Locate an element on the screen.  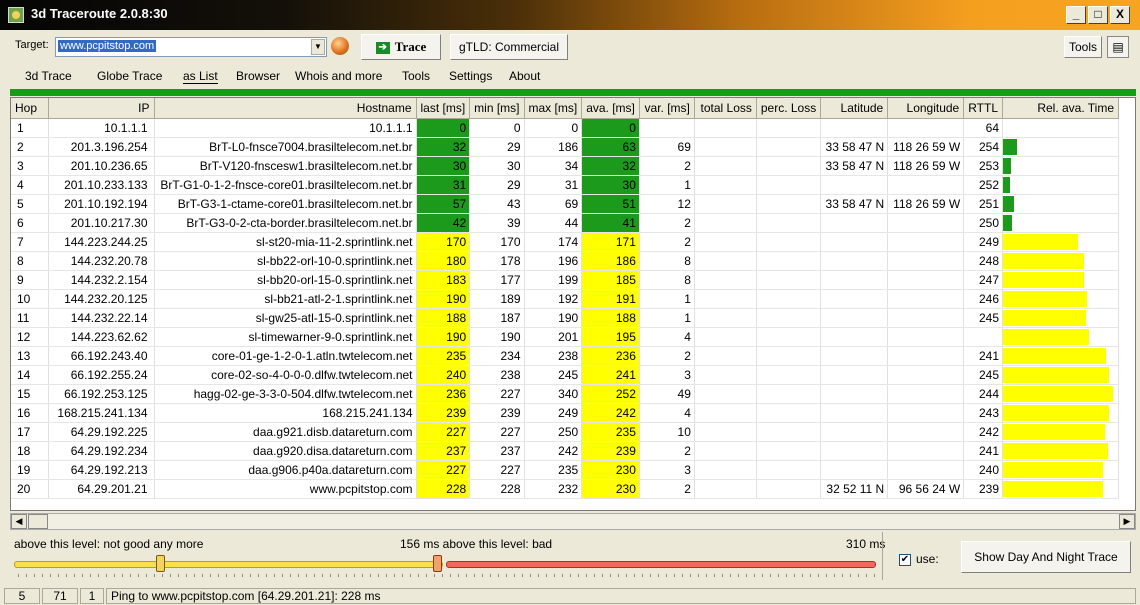
title-bar: 3d Traceroute 2.0.8:30 _ □ X is located at coordinates (570, 15).